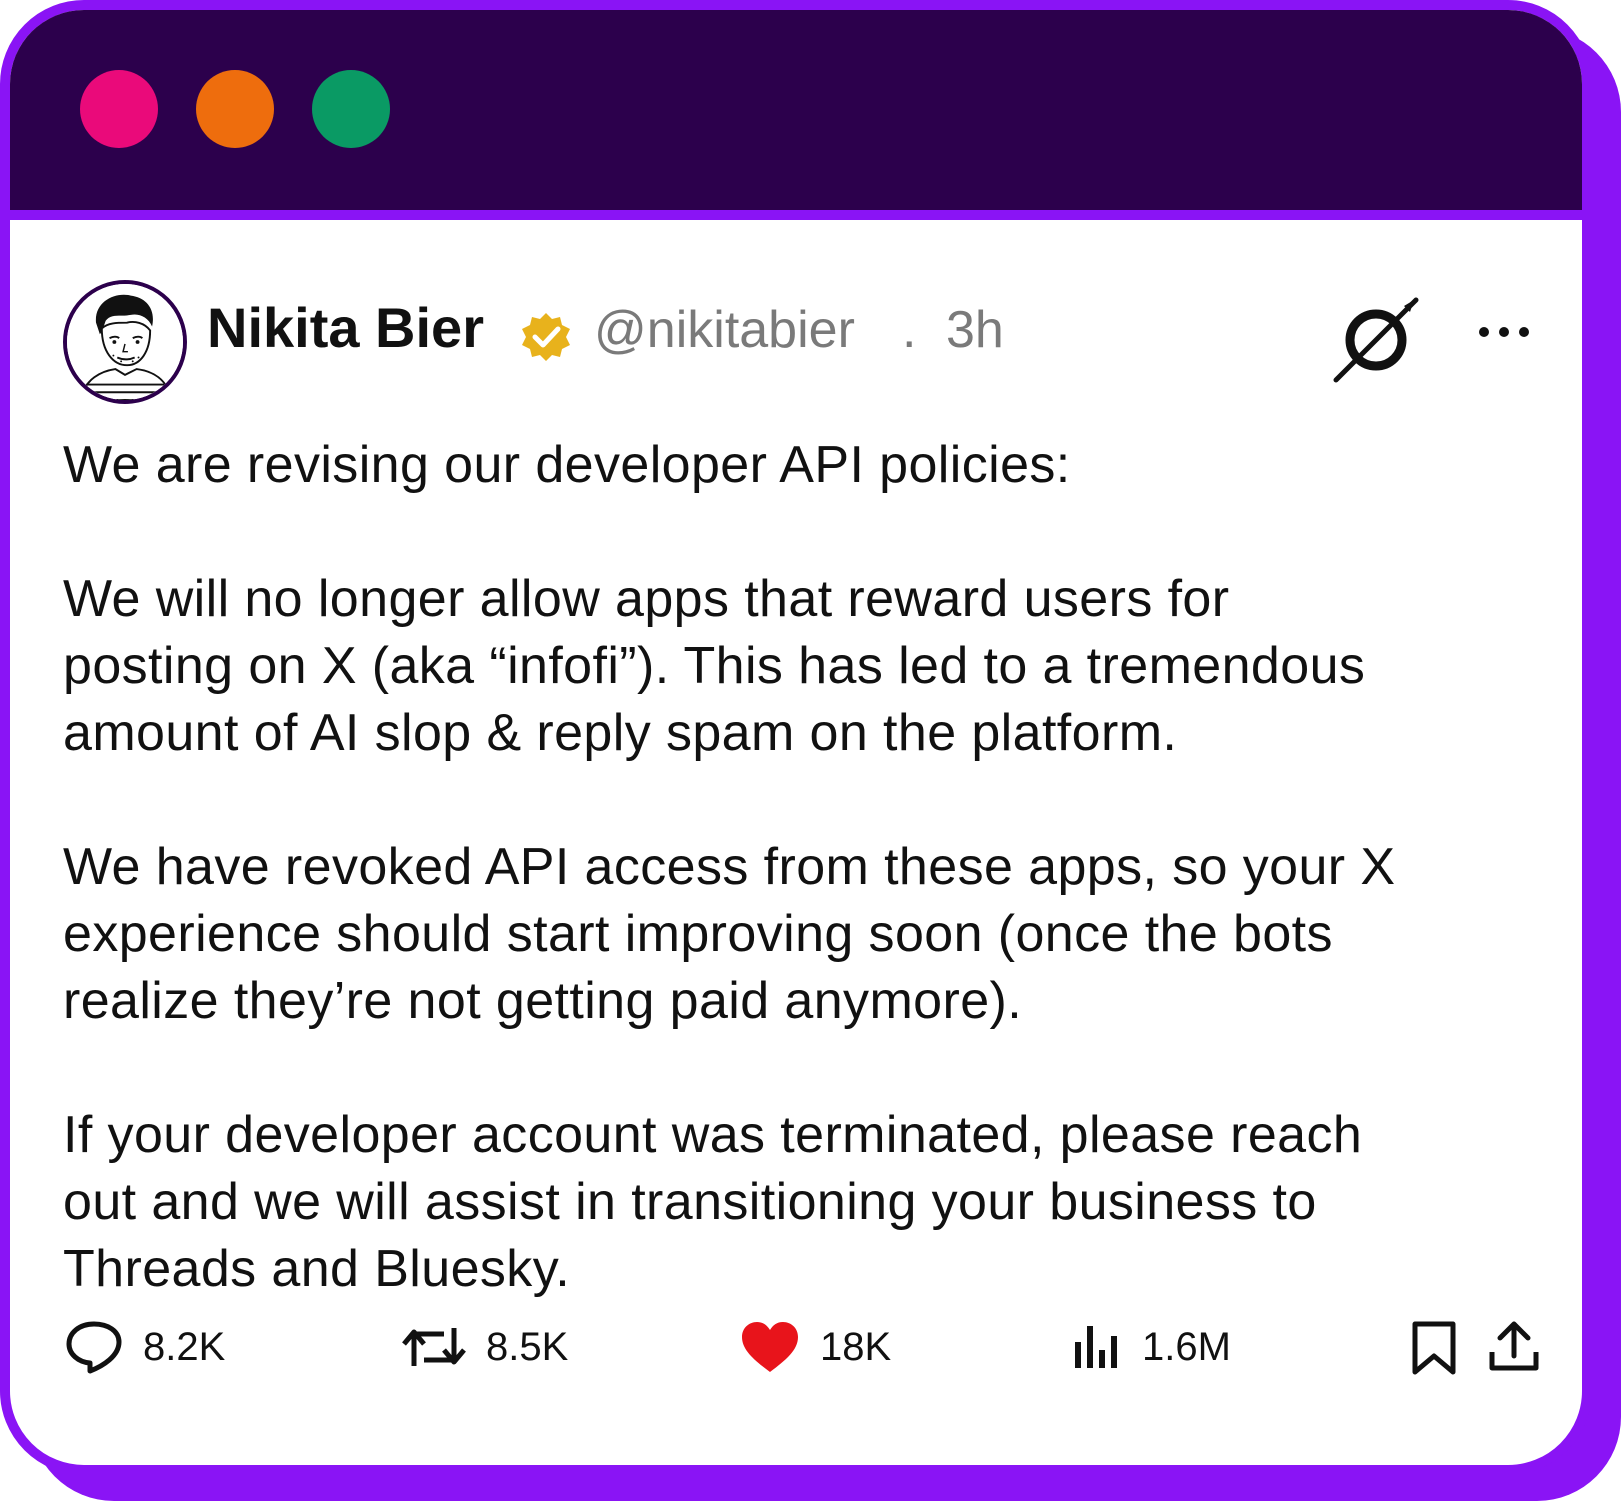  What do you see at coordinates (1514, 1346) in the screenshot?
I see `share-icon` at bounding box center [1514, 1346].